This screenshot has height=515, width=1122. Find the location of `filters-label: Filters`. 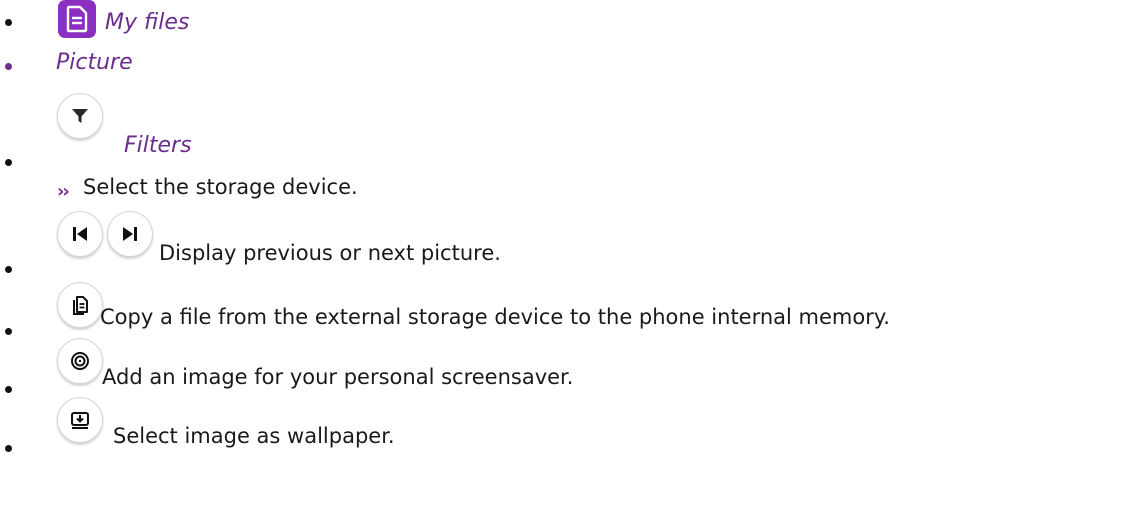

filters-label: Filters is located at coordinates (158, 145).